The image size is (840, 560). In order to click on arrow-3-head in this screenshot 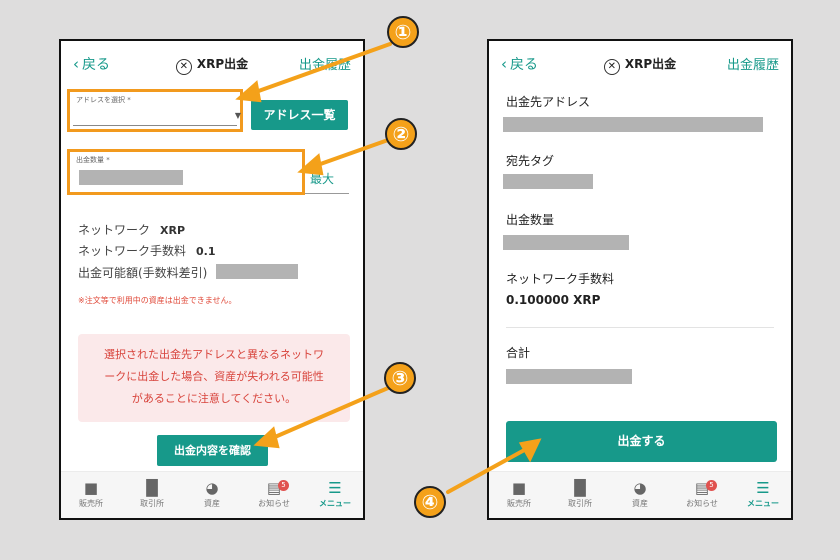, I will do `click(266, 437)`.